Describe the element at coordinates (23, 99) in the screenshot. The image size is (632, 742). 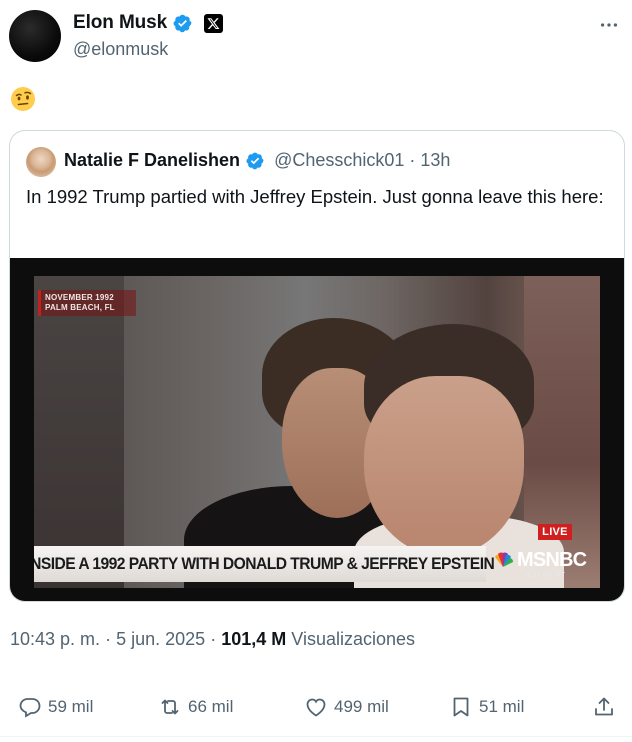
I see `raised-eyebrow-emoji` at that location.